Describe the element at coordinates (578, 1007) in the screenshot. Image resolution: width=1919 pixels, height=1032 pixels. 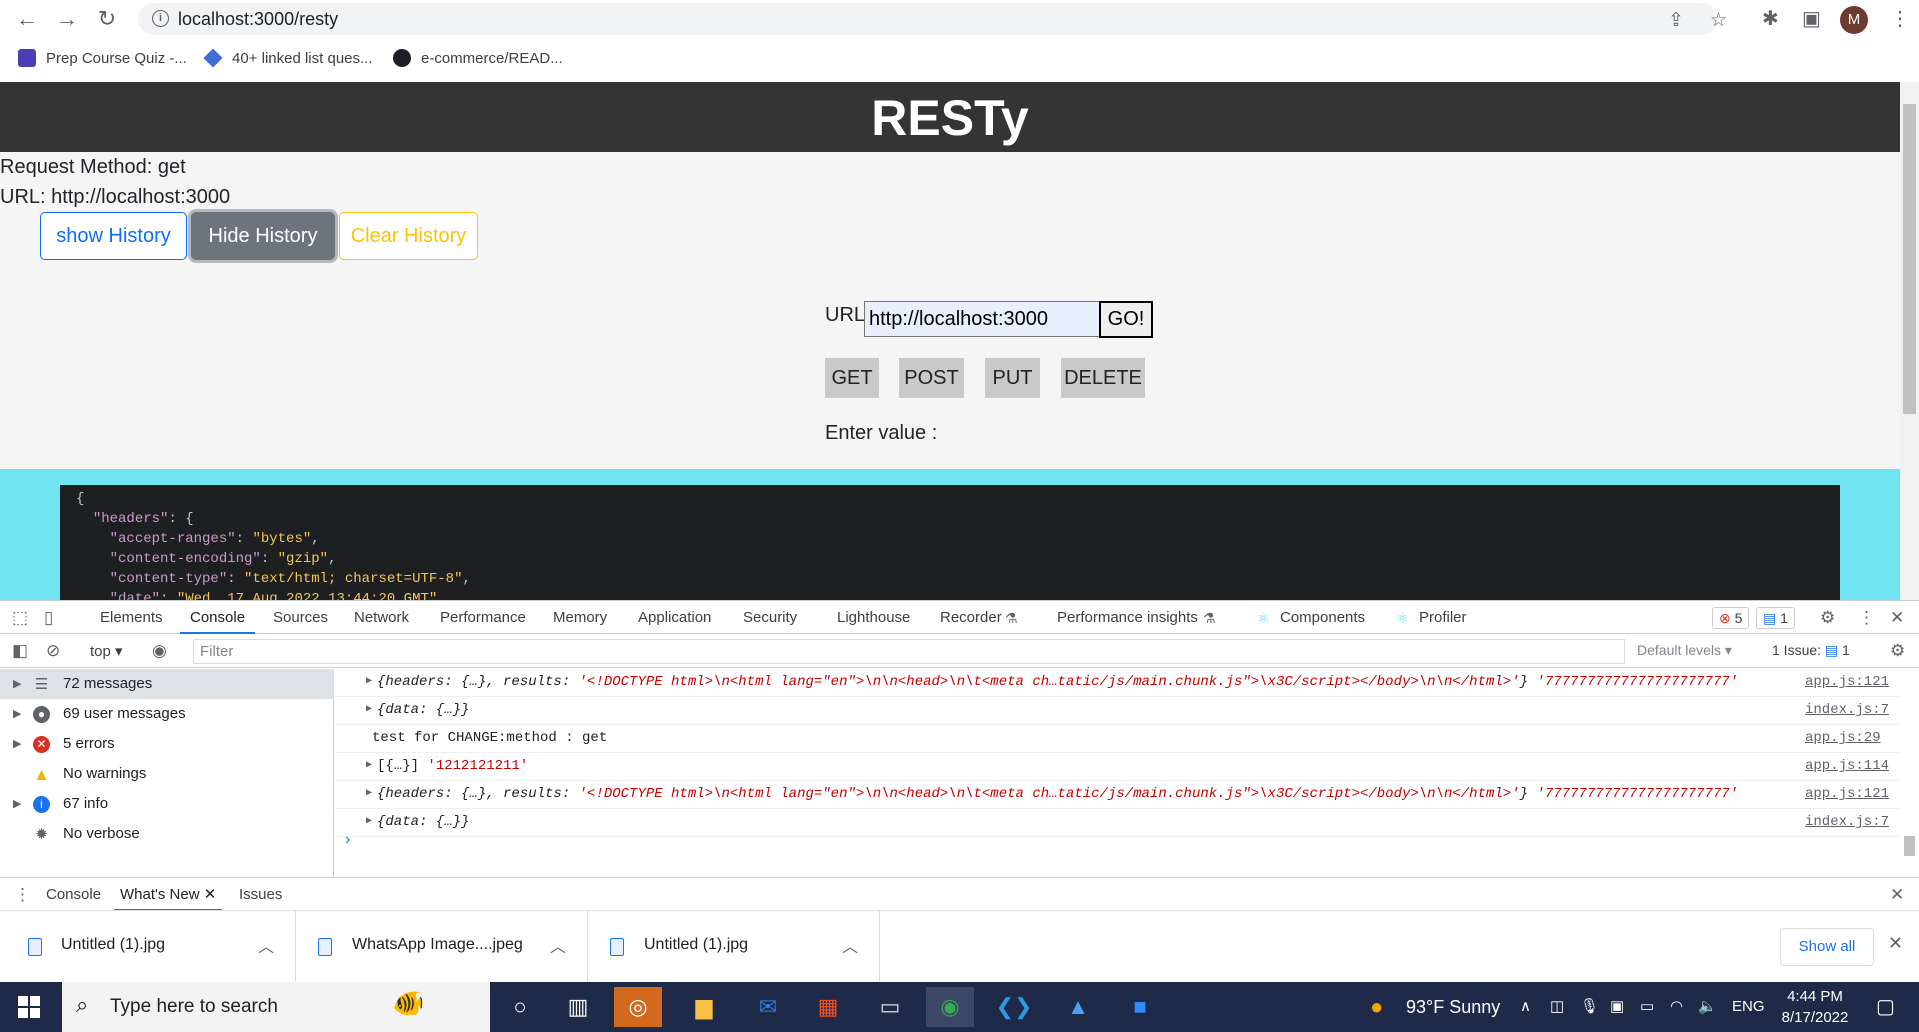
I see `task-view-icon: ▥` at that location.